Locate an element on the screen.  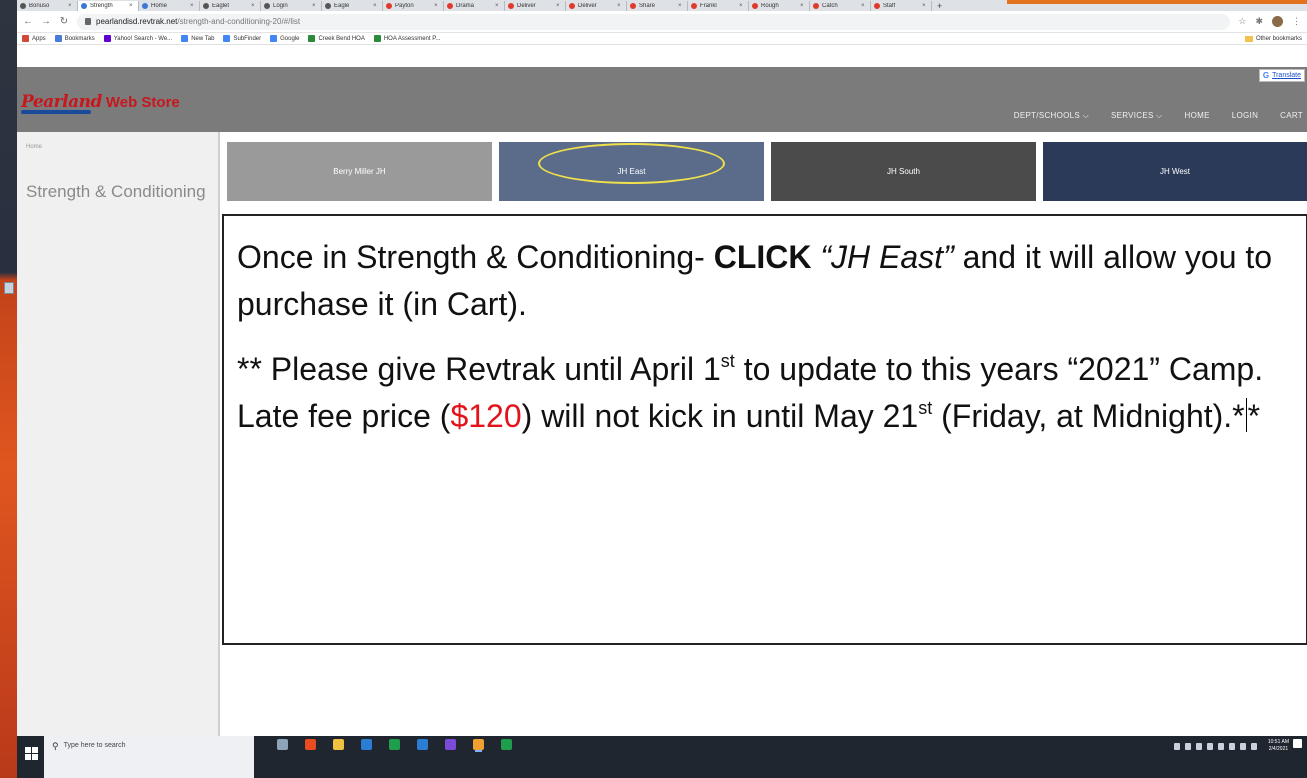
google-icon: G is located at coordinates (1266, 75).